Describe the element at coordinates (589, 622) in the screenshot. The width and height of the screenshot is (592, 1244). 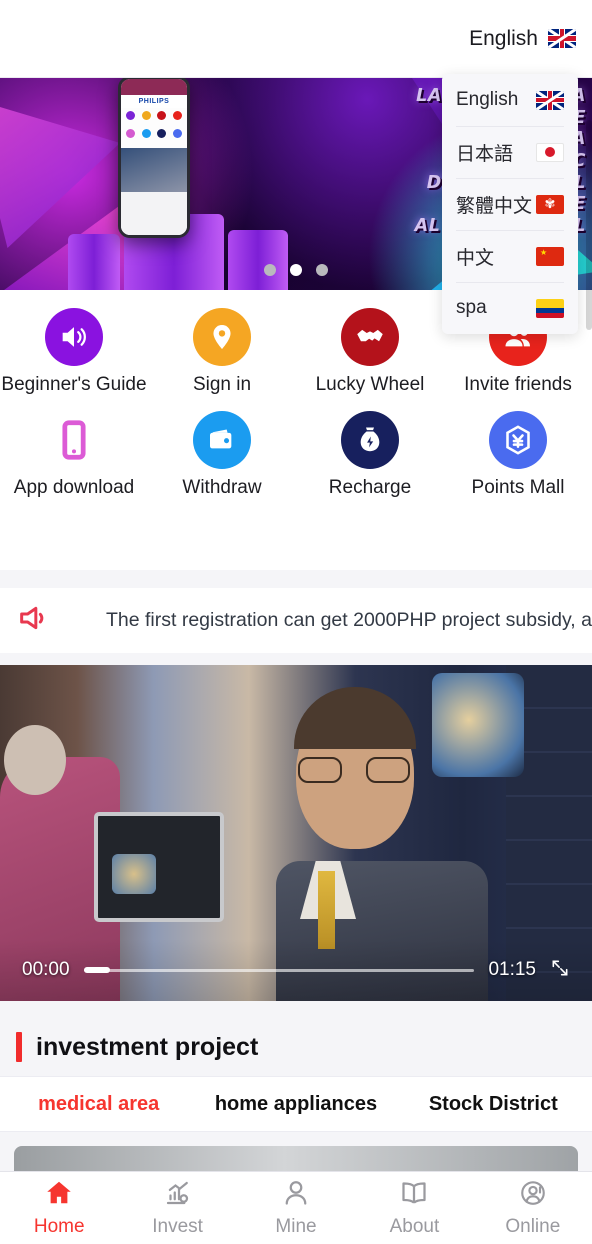
I see `page-scrollbar` at that location.